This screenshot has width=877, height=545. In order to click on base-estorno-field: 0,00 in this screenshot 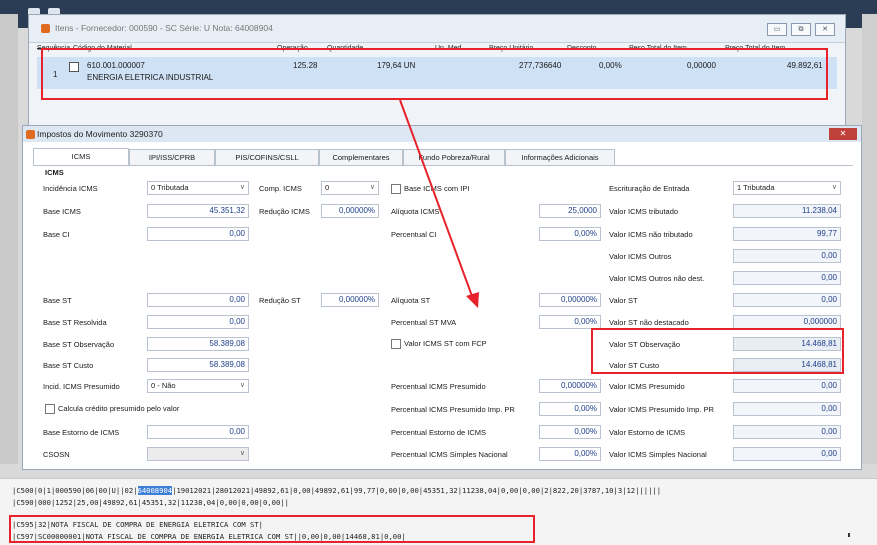, I will do `click(198, 432)`.